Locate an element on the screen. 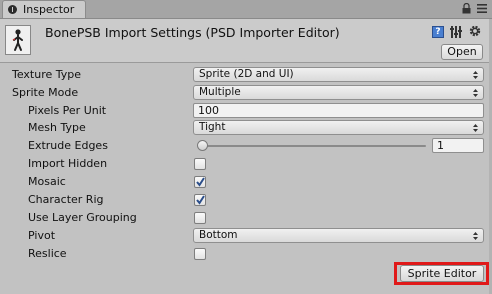 The height and width of the screenshot is (294, 492). extrude-edges-slider-thumb is located at coordinates (202, 145).